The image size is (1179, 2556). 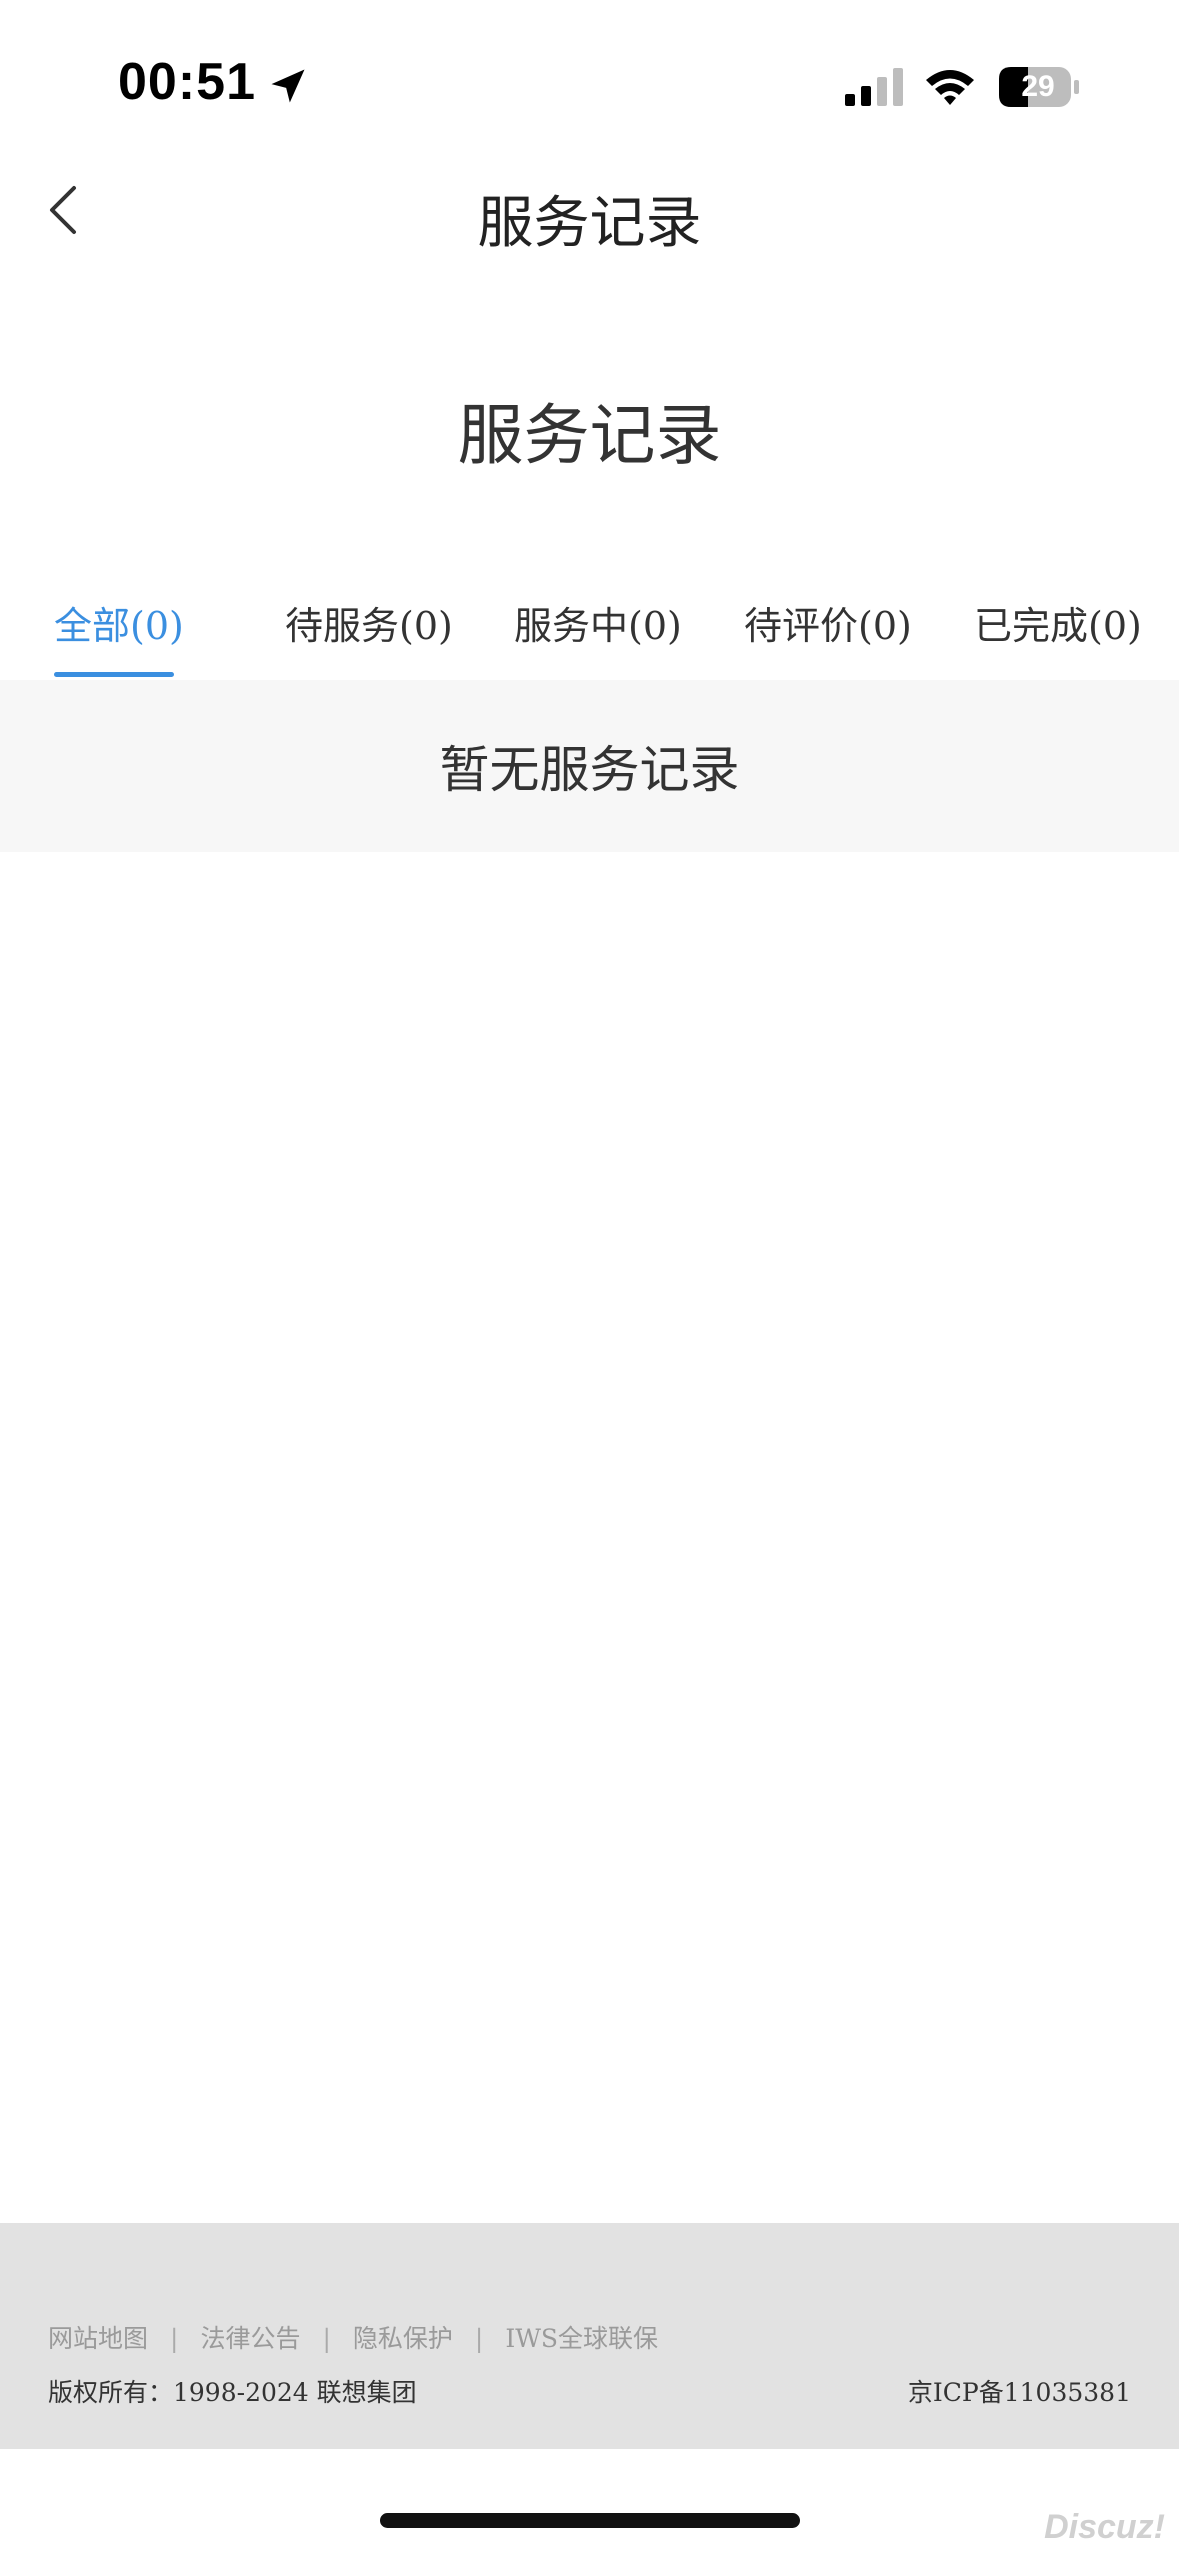 What do you see at coordinates (119, 637) in the screenshot?
I see `tab-all: 全部(0)` at bounding box center [119, 637].